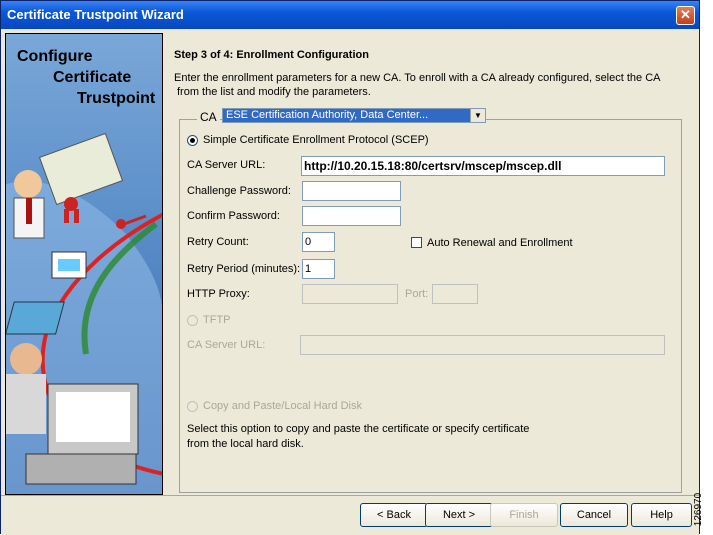 This screenshot has width=713, height=535. I want to click on http-proxy-input, so click(350, 294).